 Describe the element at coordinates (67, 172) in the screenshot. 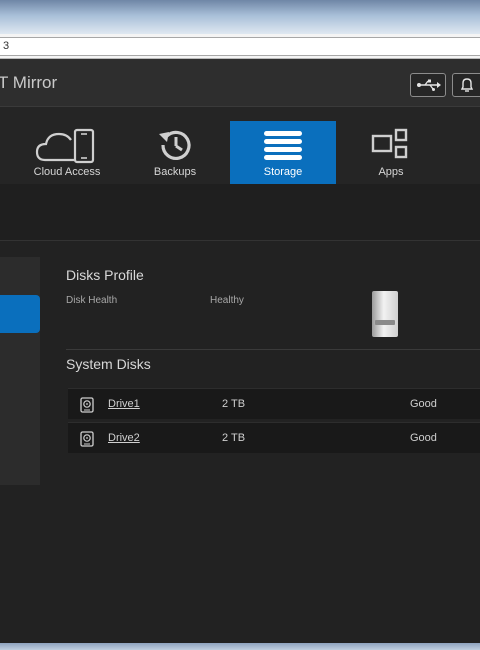

I see `tab-label: Cloud Access` at that location.